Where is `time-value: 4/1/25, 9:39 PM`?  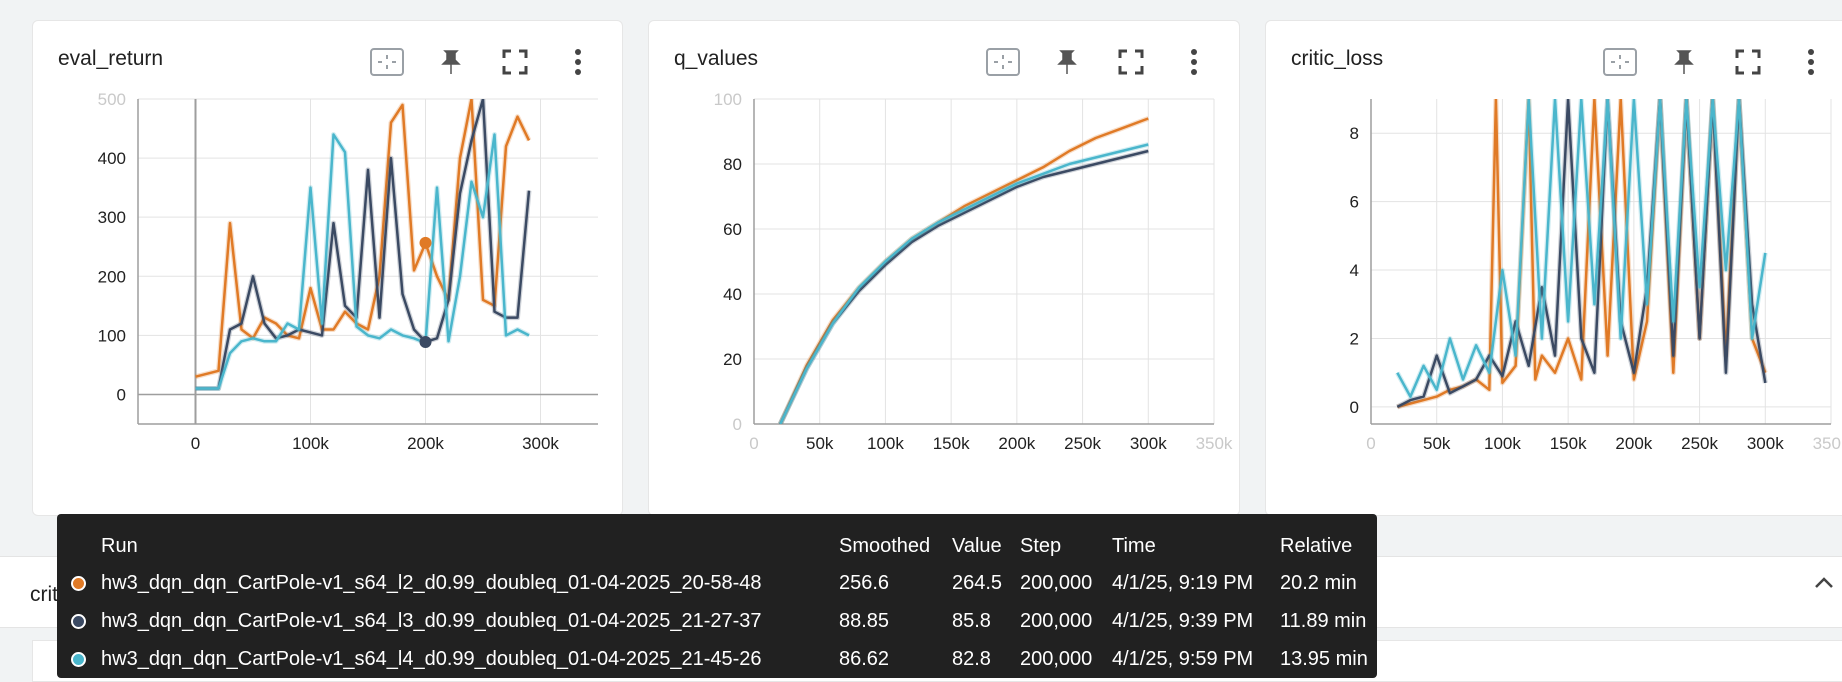
time-value: 4/1/25, 9:39 PM is located at coordinates (1183, 620).